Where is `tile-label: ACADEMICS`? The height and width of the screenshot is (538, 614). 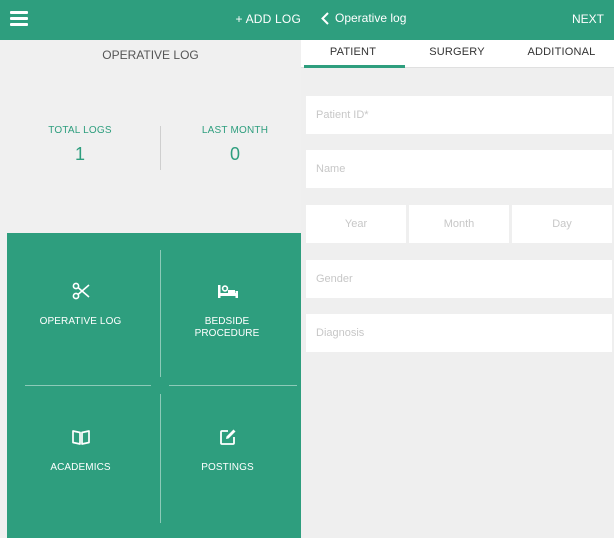
tile-label: ACADEMICS is located at coordinates (80, 467).